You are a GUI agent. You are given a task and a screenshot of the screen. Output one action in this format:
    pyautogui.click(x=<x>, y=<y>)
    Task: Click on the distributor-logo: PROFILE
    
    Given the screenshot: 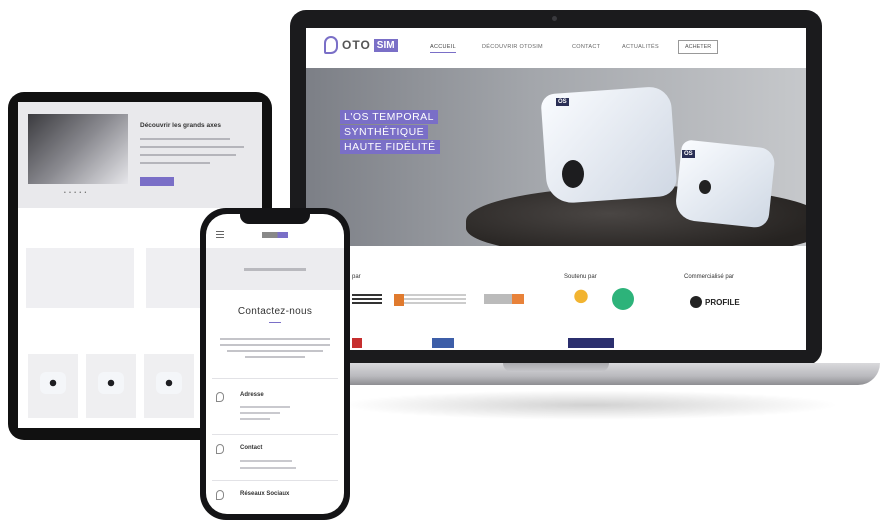 What is the action you would take?
    pyautogui.click(x=715, y=302)
    